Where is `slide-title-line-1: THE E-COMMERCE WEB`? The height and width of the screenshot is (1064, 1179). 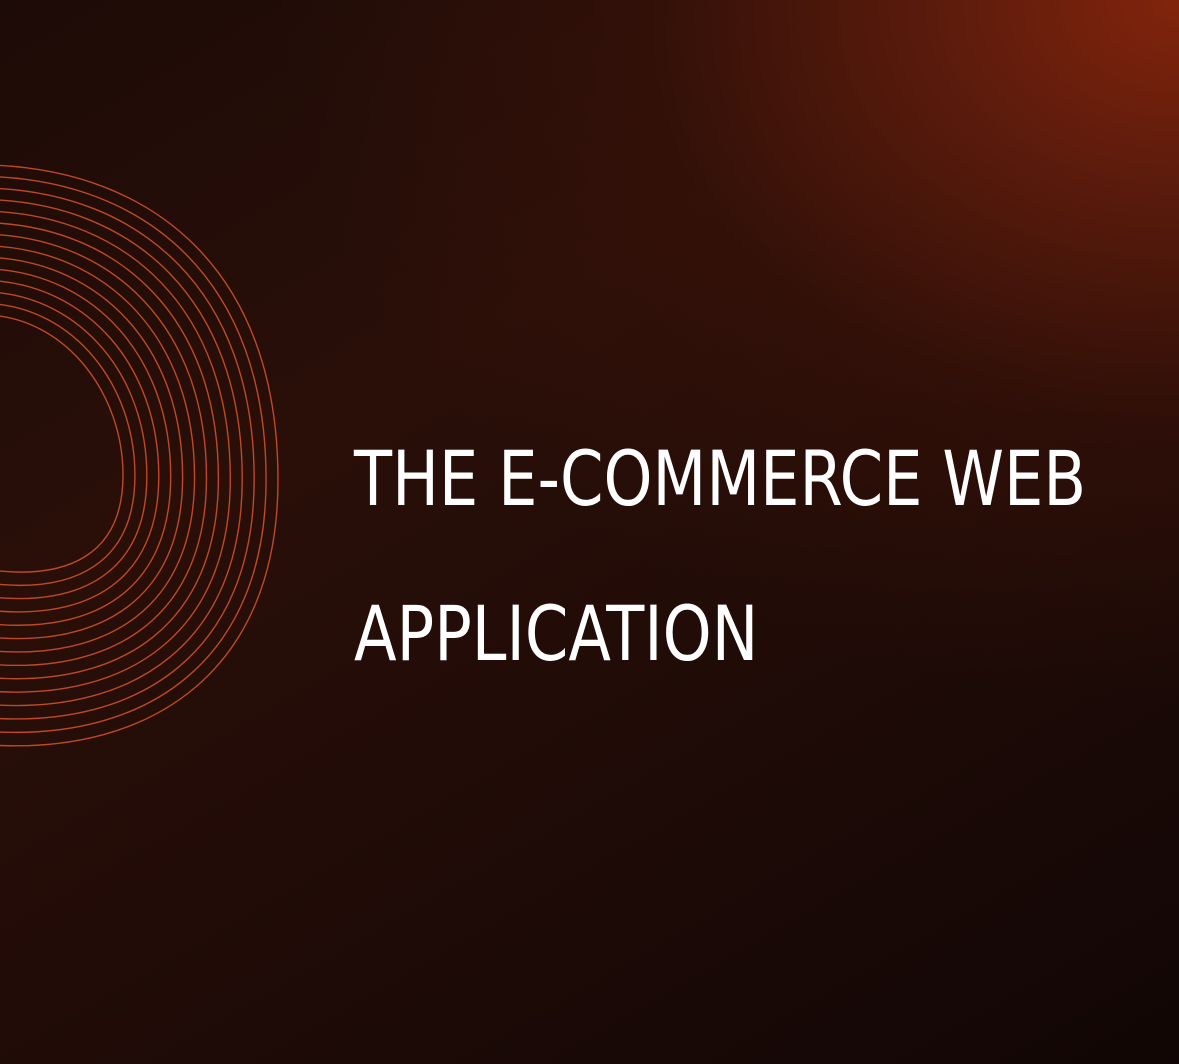 slide-title-line-1: THE E-COMMERCE WEB is located at coordinates (720, 478).